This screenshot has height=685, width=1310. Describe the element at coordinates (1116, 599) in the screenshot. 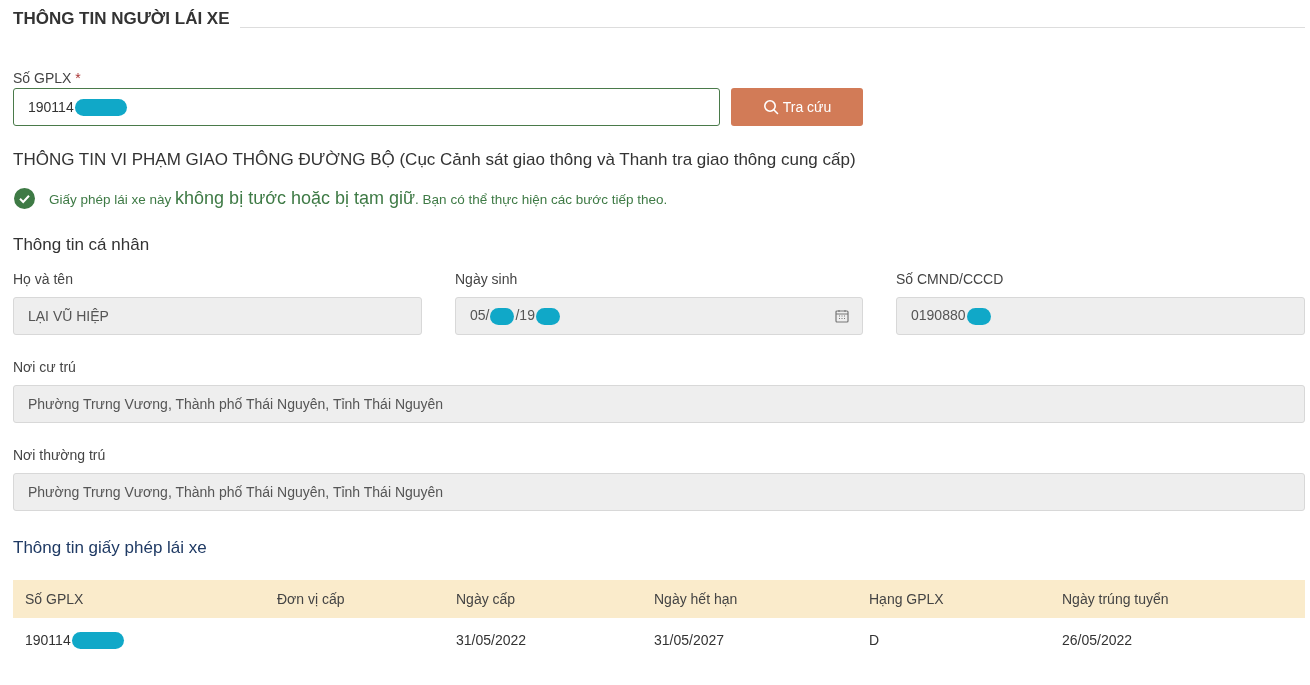

I see `column-header: Ngày trúng tuyển` at that location.